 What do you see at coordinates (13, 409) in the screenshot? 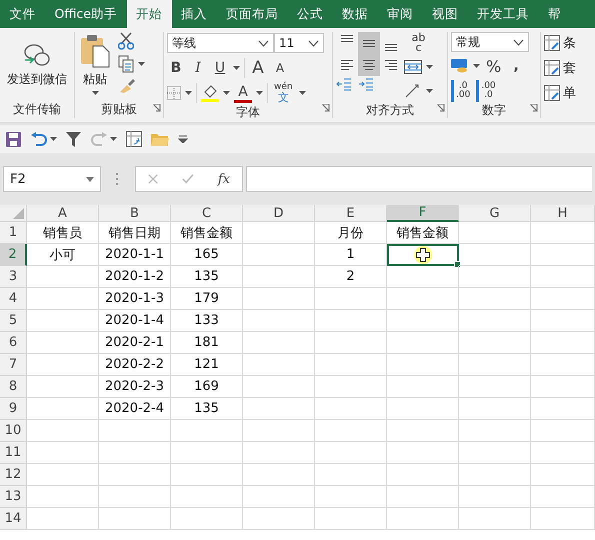
I see `row-header: 9` at bounding box center [13, 409].